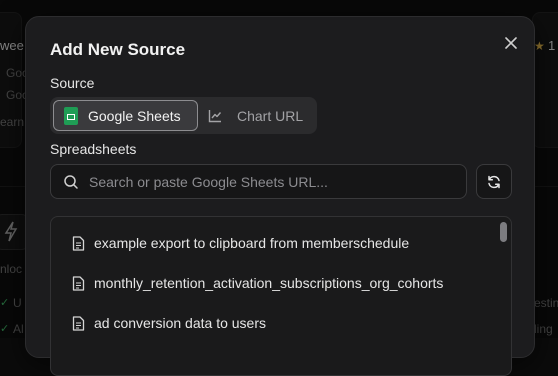 This screenshot has width=558, height=376. What do you see at coordinates (215, 115) in the screenshot?
I see `line-chart-icon` at bounding box center [215, 115].